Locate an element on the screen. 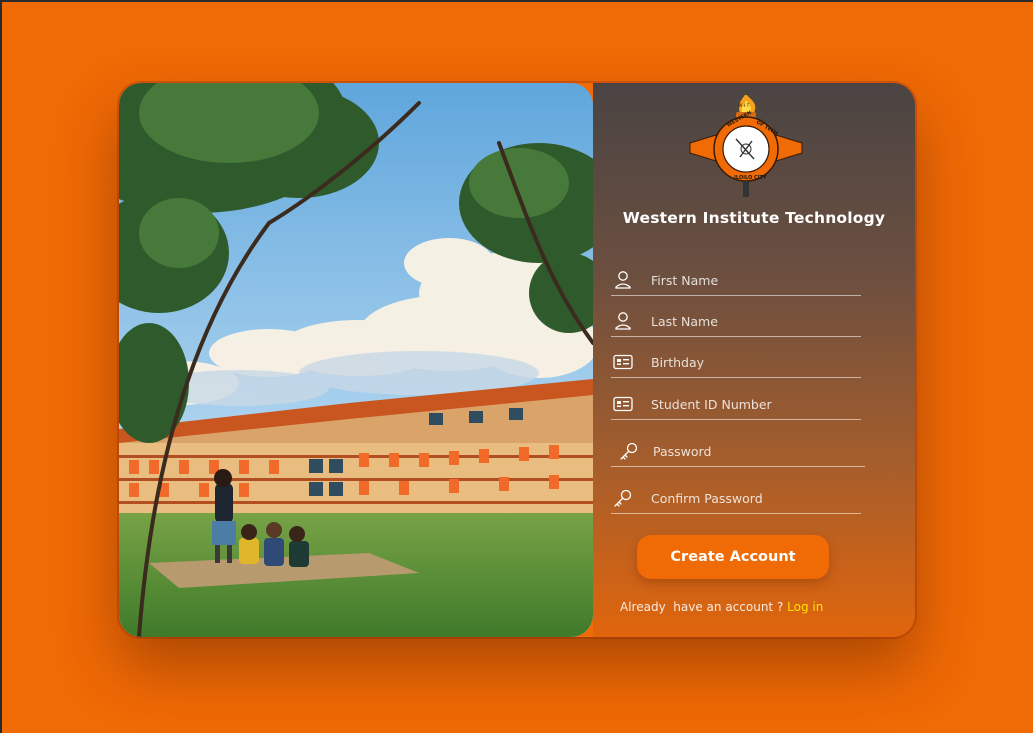  student-id-field is located at coordinates (736, 404).